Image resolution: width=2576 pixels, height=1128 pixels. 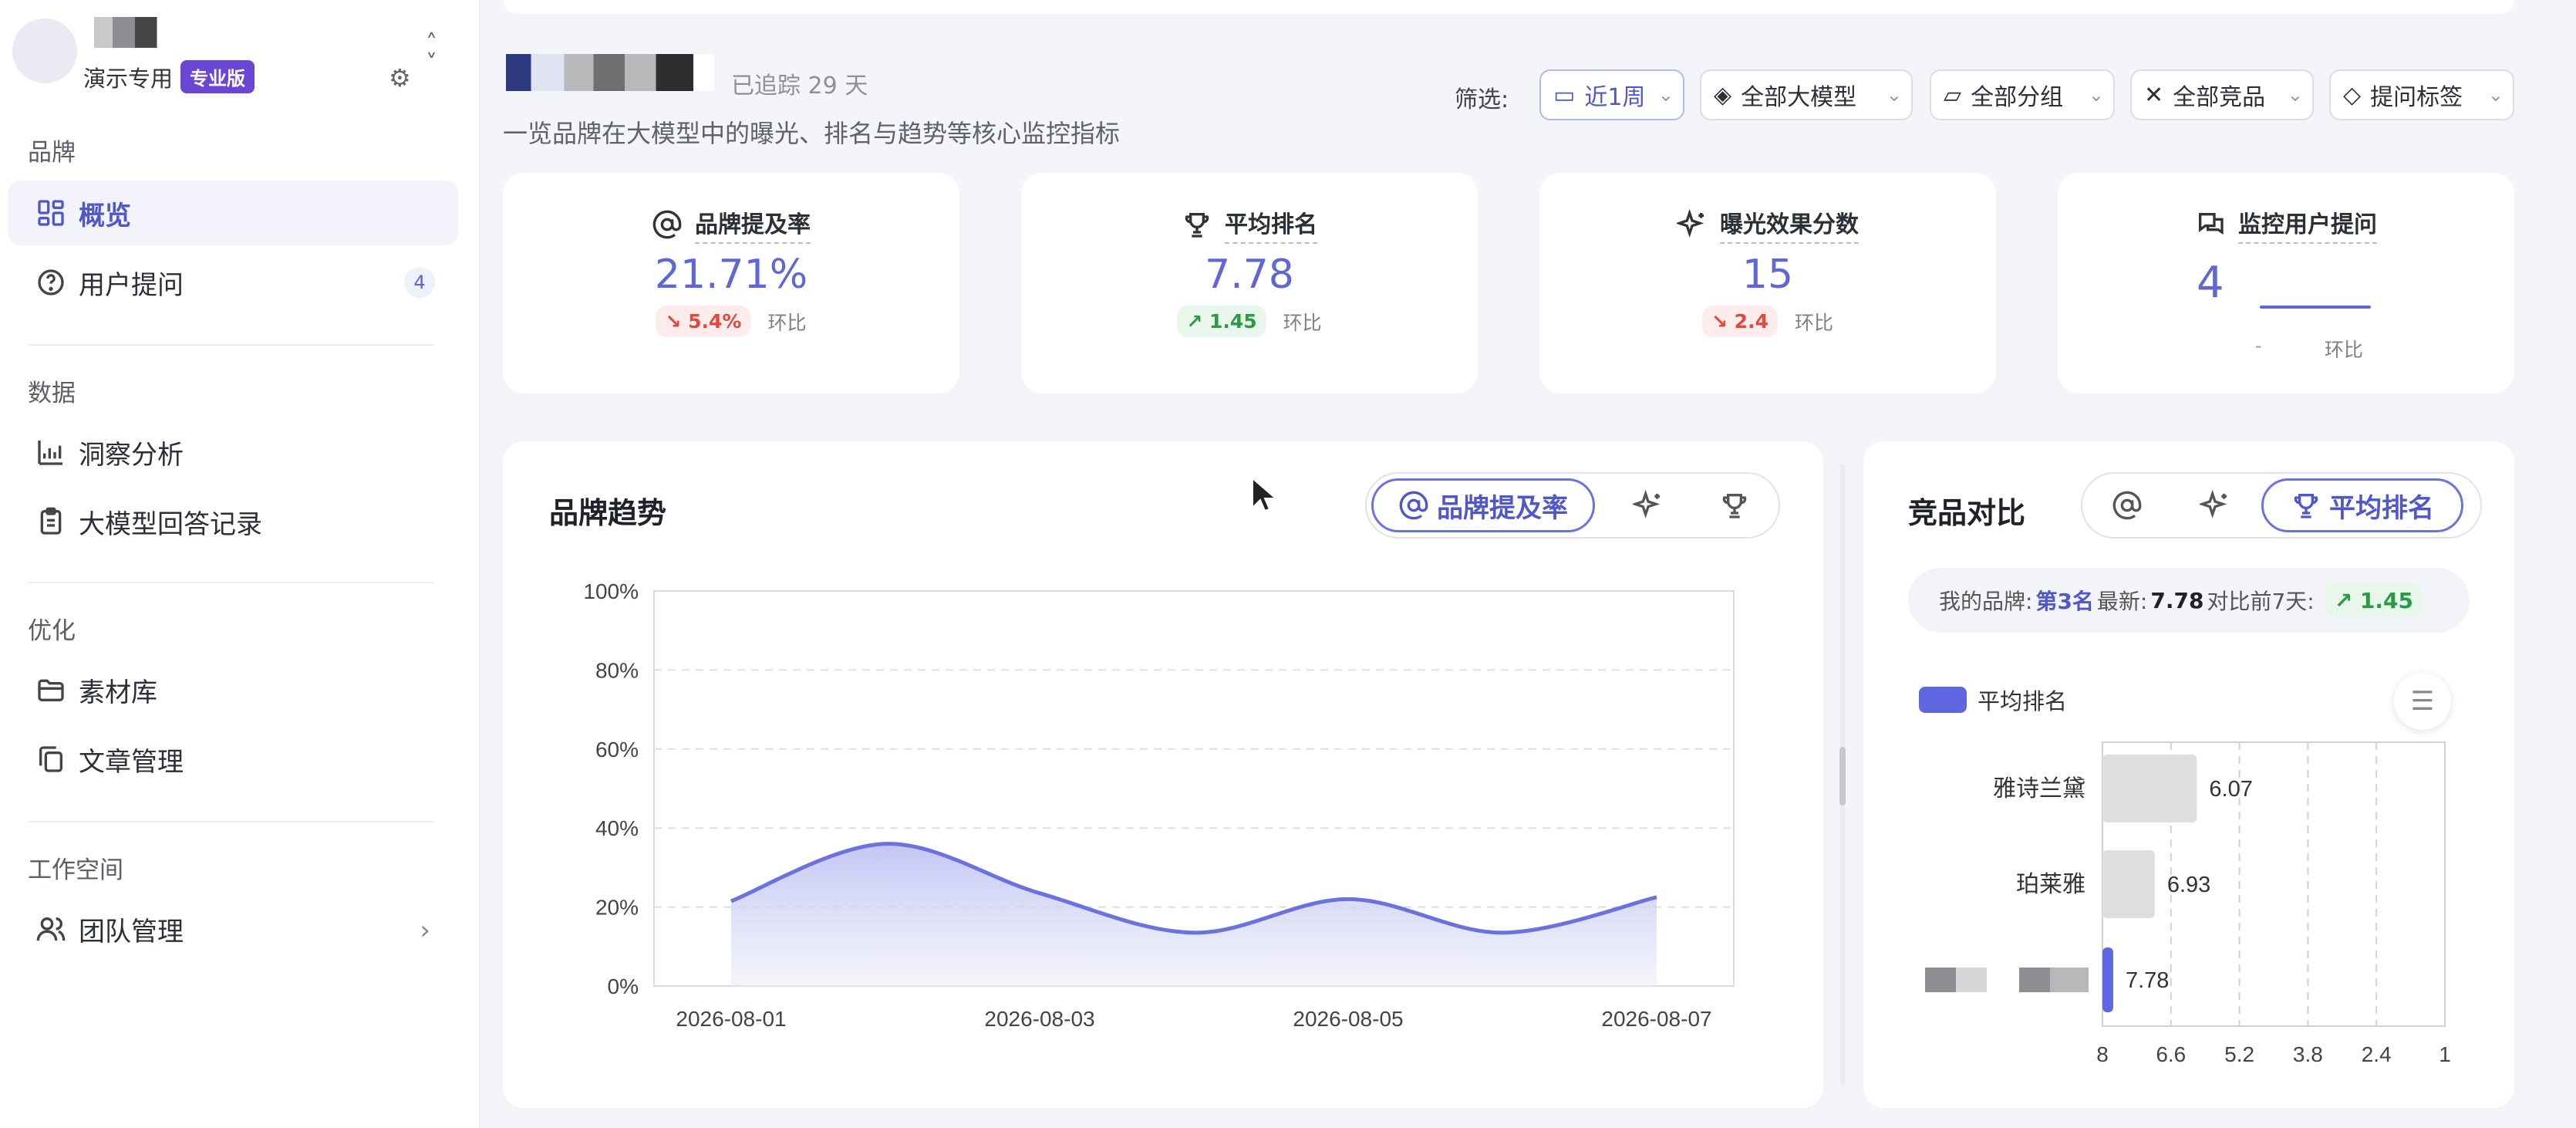 What do you see at coordinates (1799, 98) in the screenshot?
I see `model-value: 全部大模型` at bounding box center [1799, 98].